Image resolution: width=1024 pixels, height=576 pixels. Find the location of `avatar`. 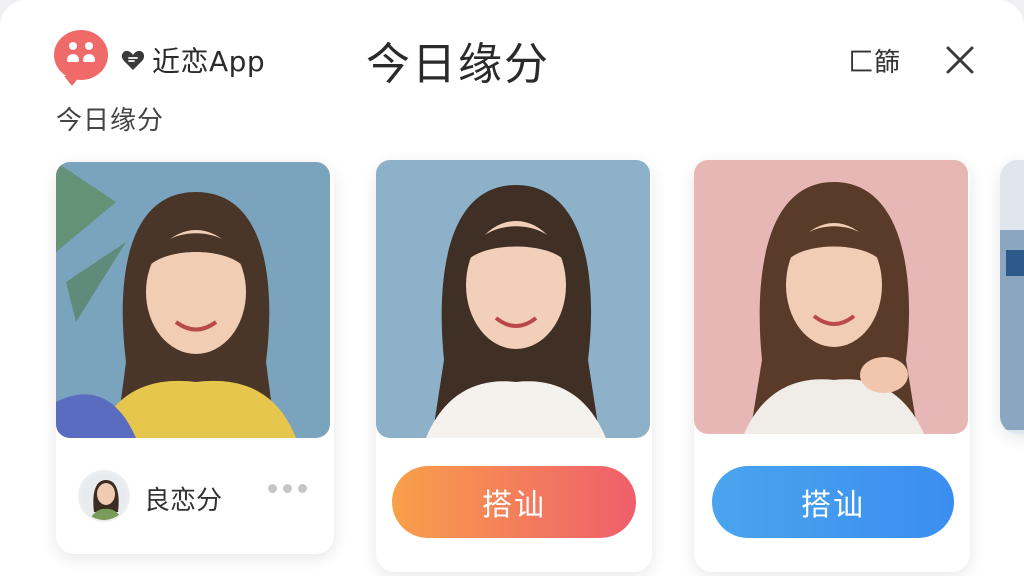

avatar is located at coordinates (104, 496).